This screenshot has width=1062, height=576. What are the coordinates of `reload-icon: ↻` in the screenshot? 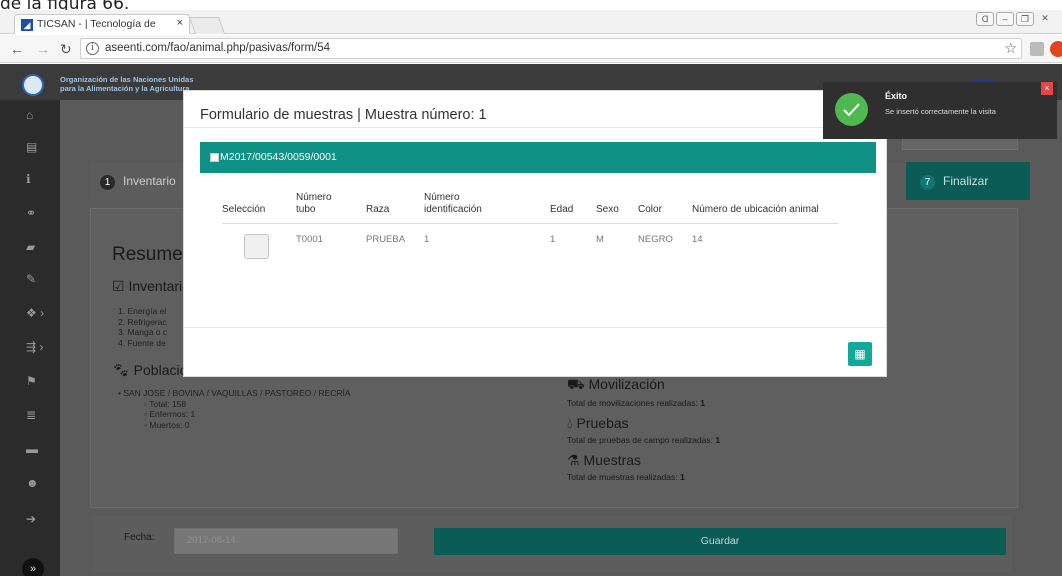 It's located at (66, 49).